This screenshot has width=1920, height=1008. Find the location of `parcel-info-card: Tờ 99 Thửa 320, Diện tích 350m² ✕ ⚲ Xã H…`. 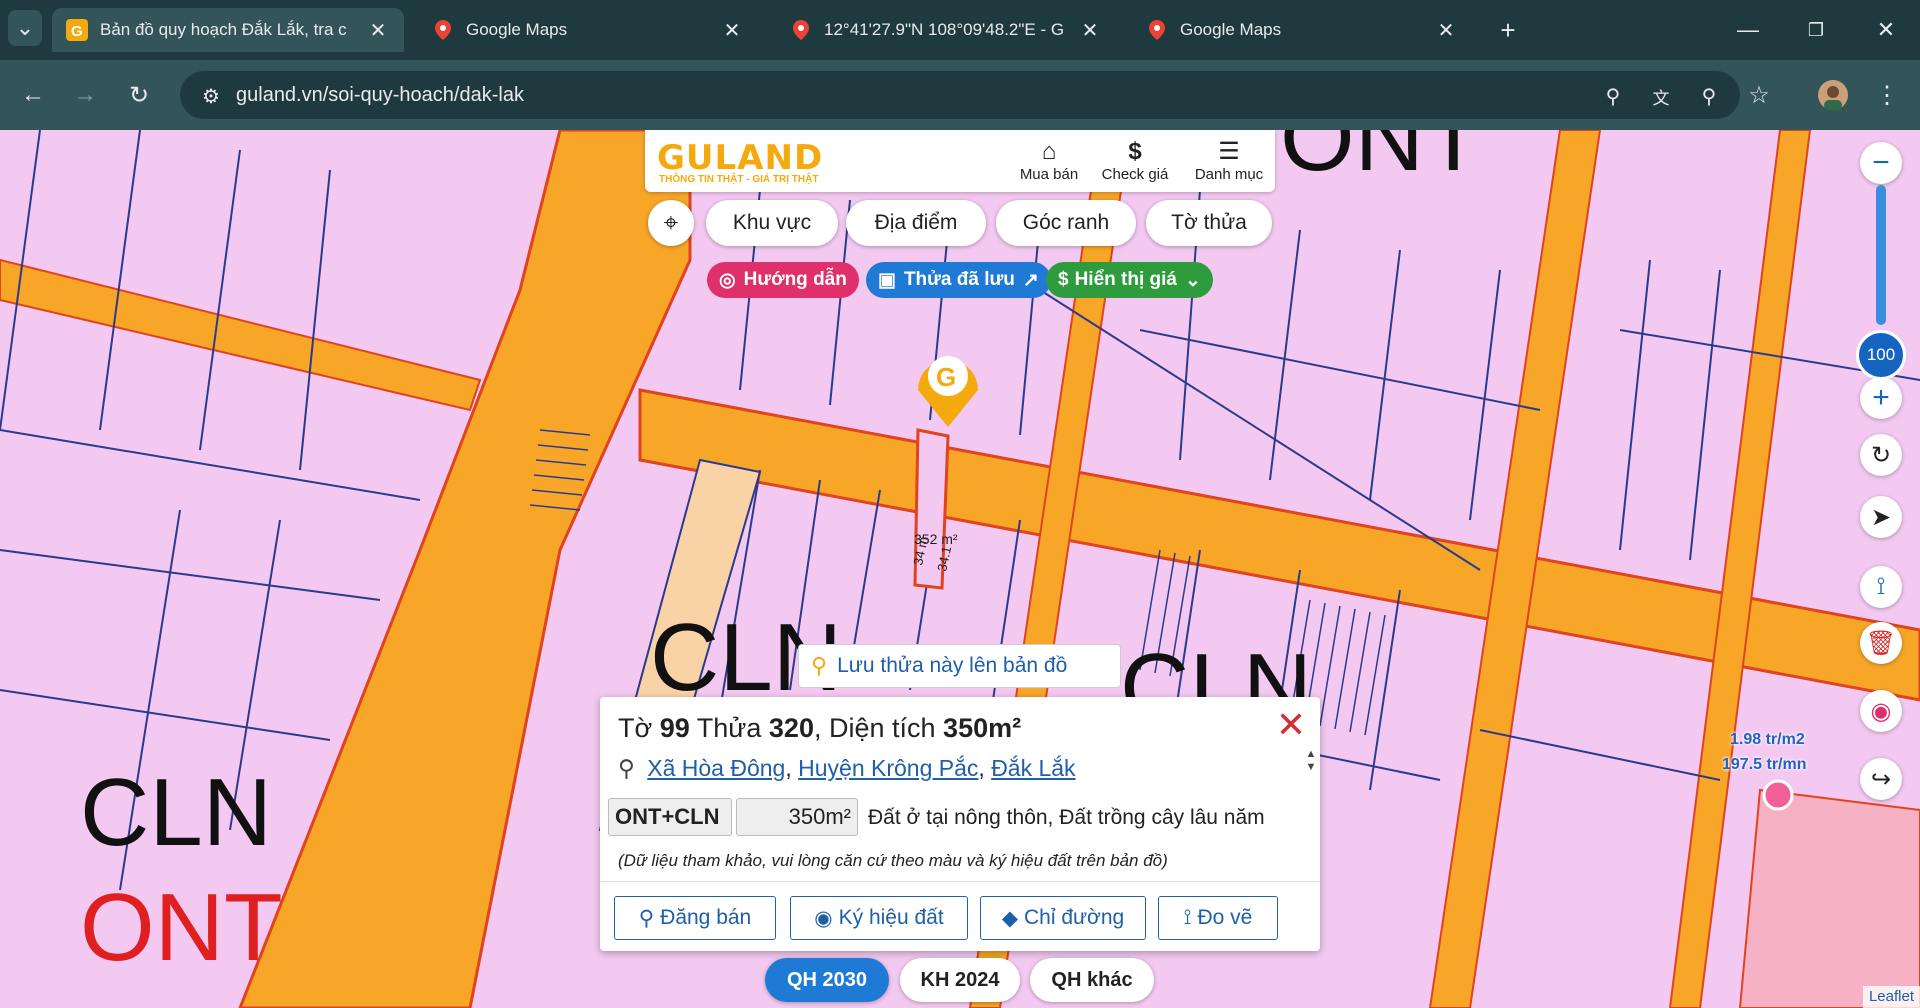

parcel-info-card: Tờ 99 Thửa 320, Diện tích 350m² ✕ ⚲ Xã H… is located at coordinates (960, 824).